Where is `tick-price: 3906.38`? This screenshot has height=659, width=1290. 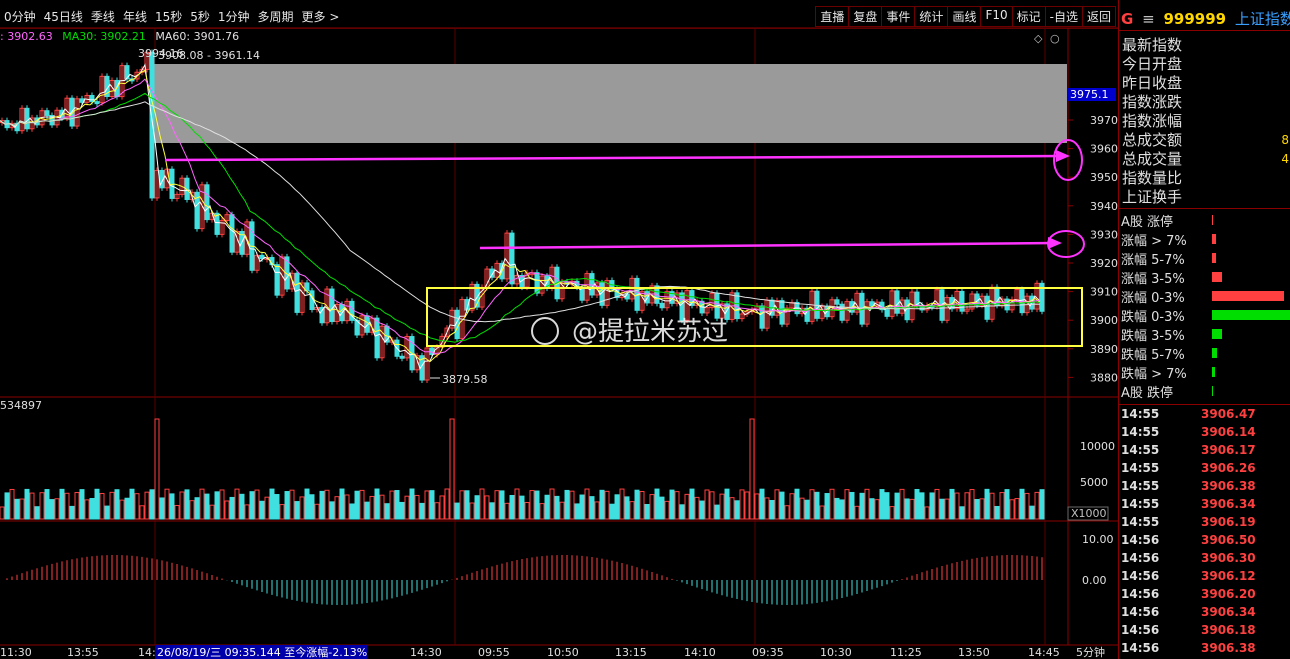
tick-price: 3906.38 is located at coordinates (1228, 648).